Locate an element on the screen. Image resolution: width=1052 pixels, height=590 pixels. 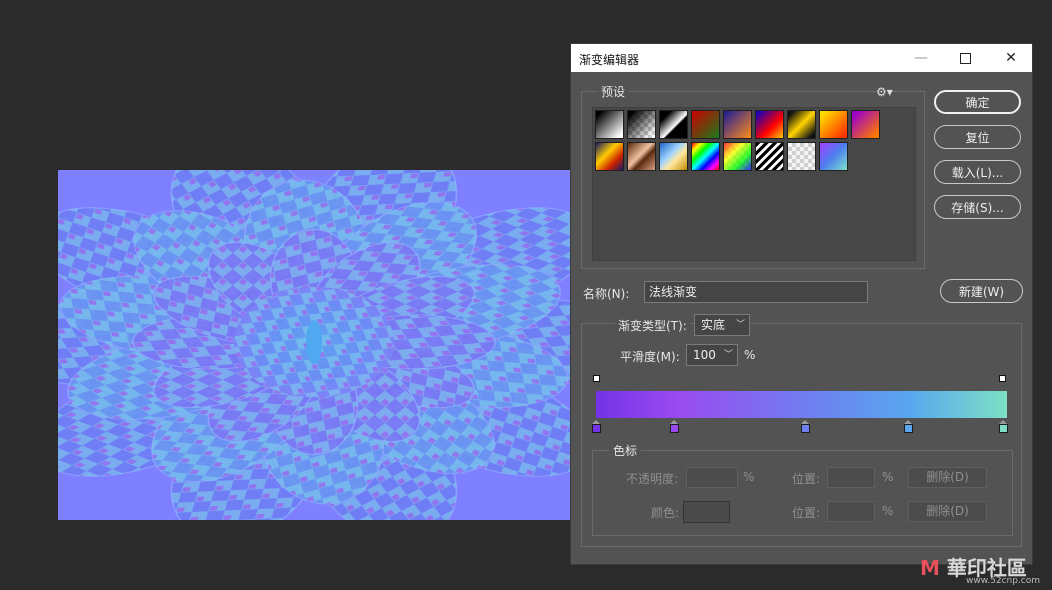
smoothness-percent: % is located at coordinates (750, 355).